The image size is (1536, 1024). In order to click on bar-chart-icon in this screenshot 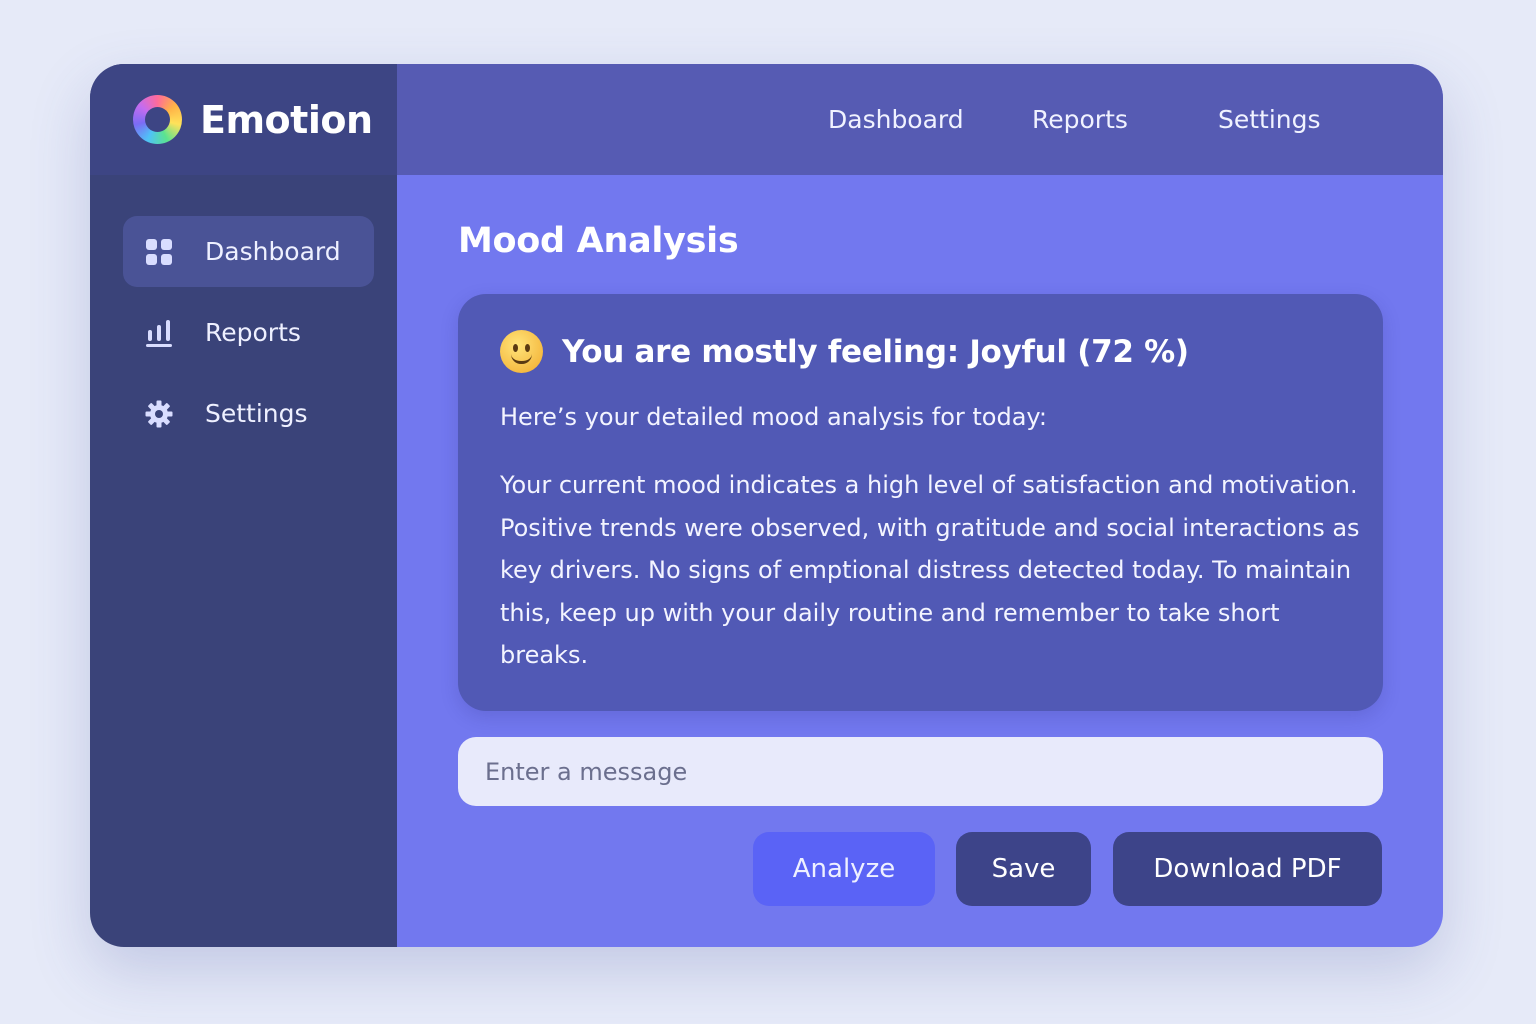, I will do `click(159, 333)`.